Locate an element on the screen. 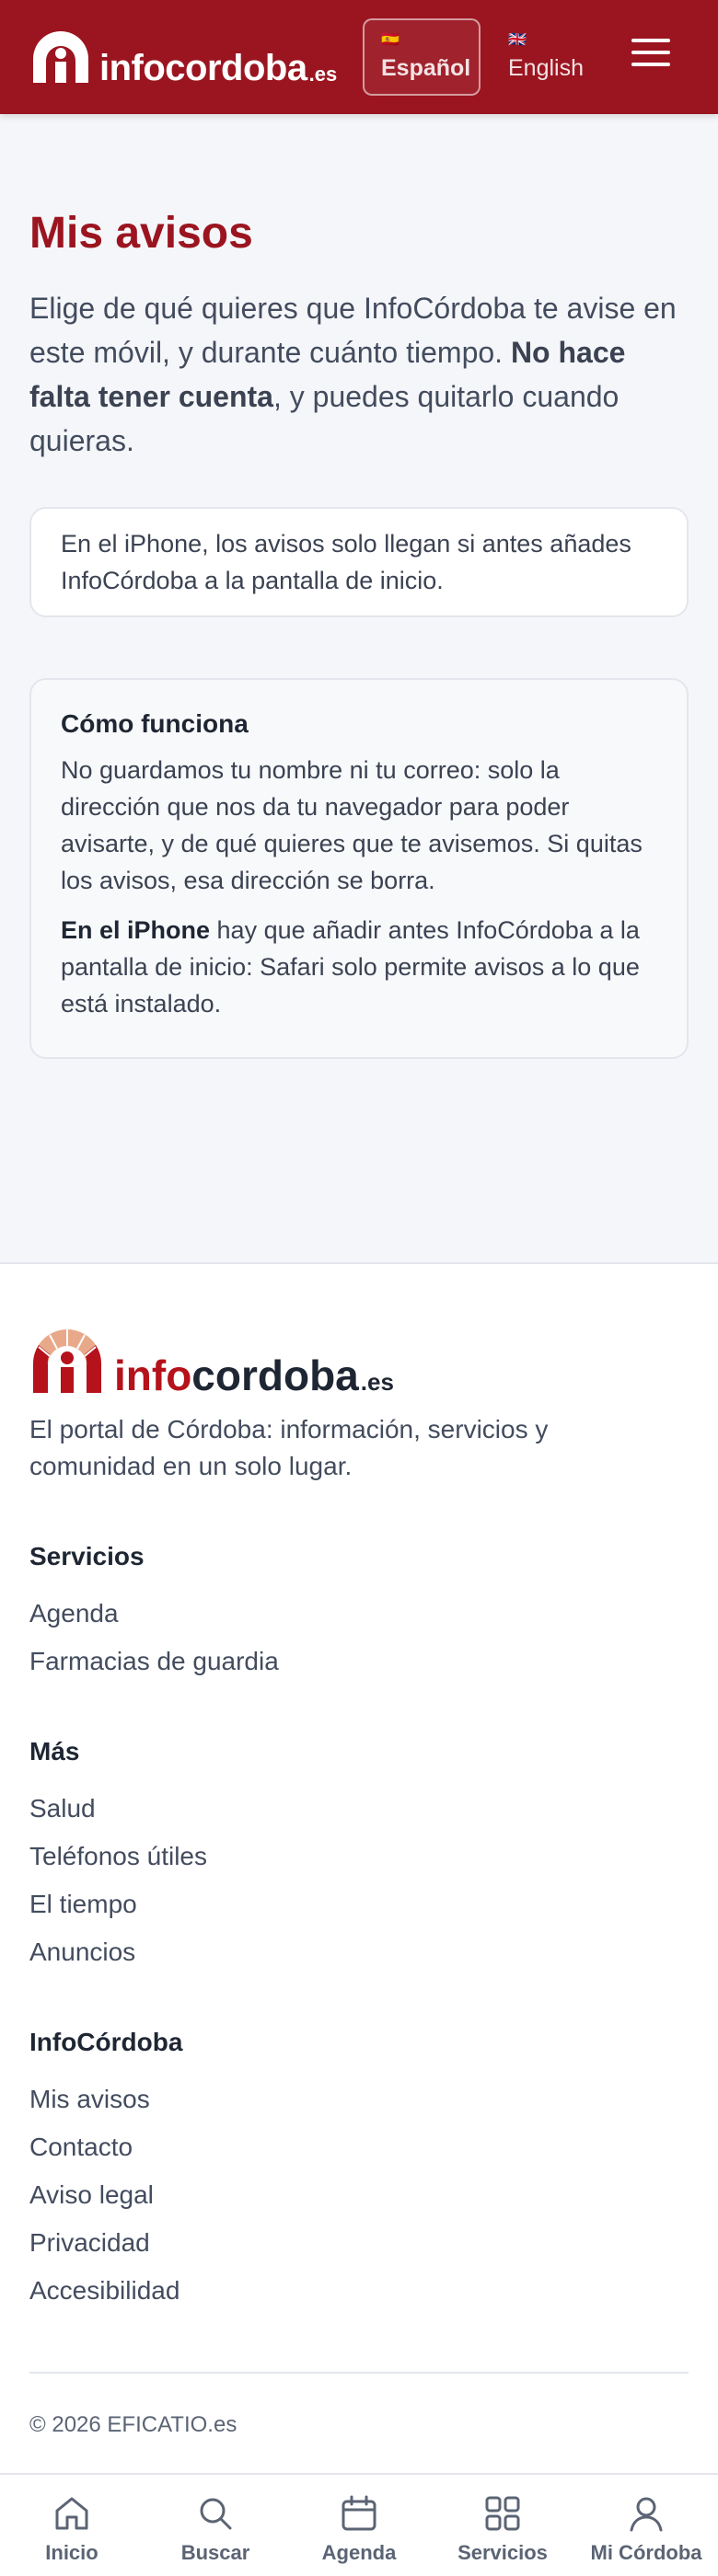 This screenshot has height=2576, width=718. header-brand-name: infocordoba is located at coordinates (203, 68).